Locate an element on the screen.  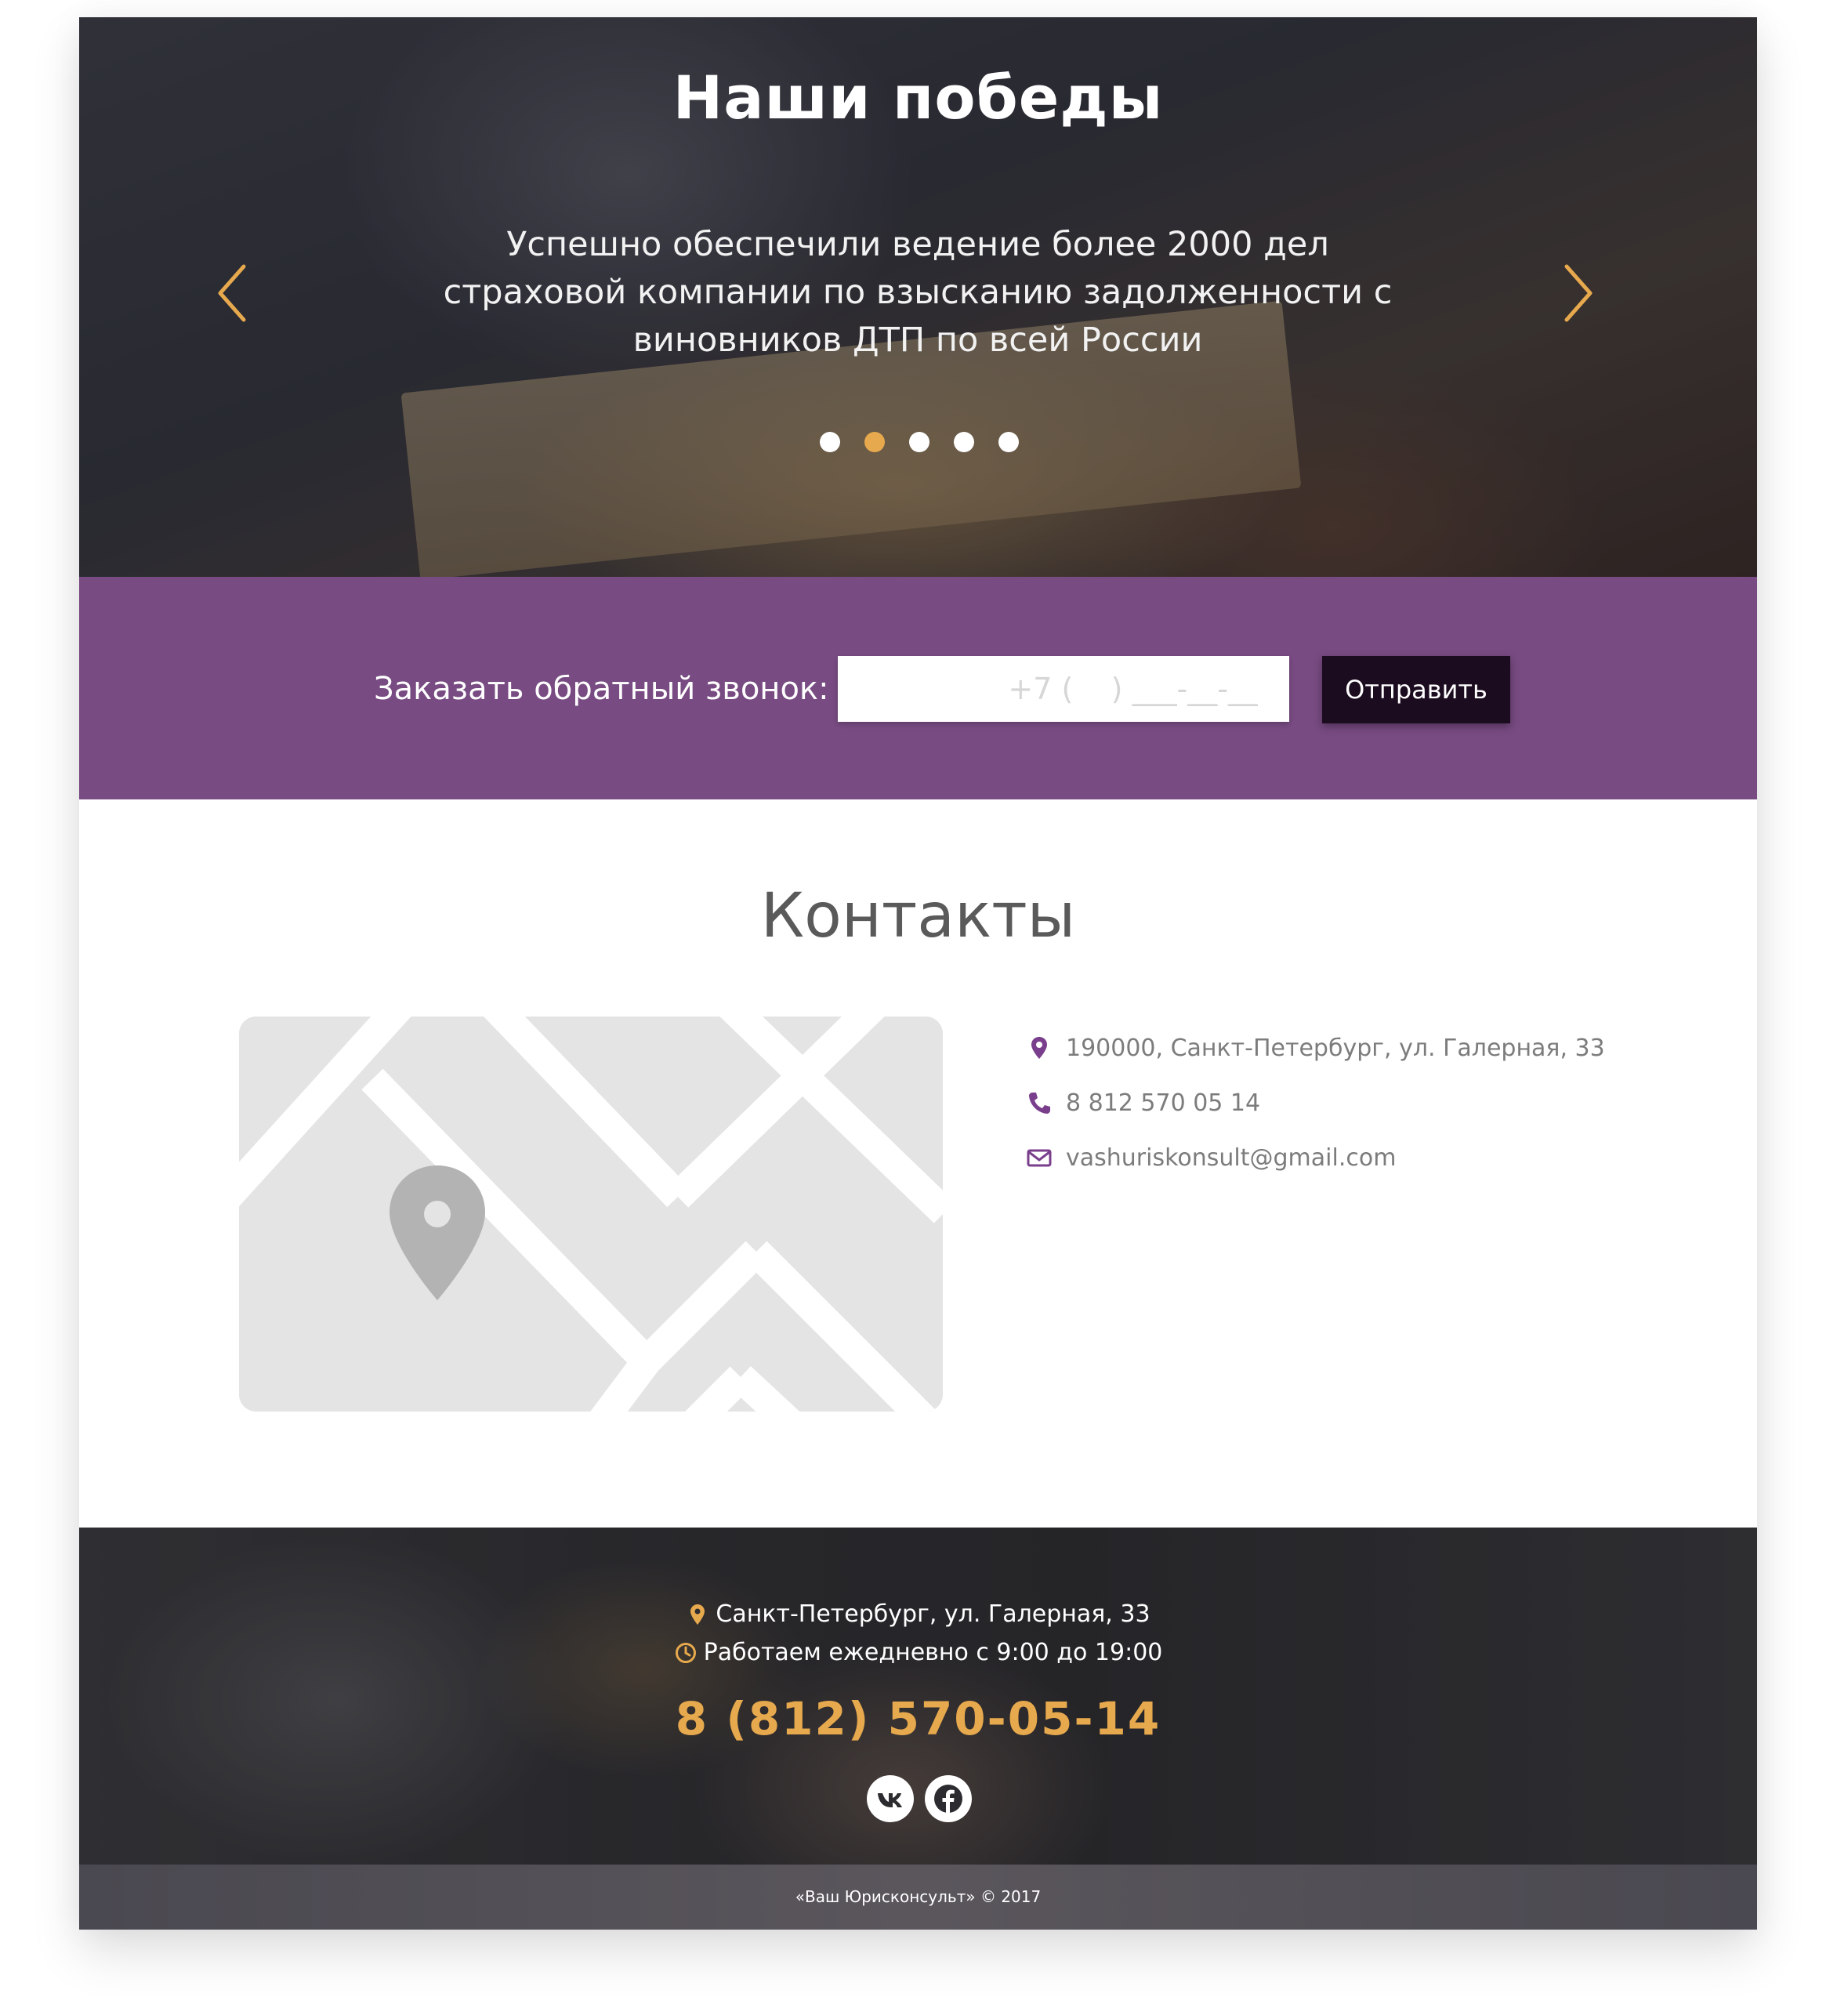
phone-input is located at coordinates (1063, 689).